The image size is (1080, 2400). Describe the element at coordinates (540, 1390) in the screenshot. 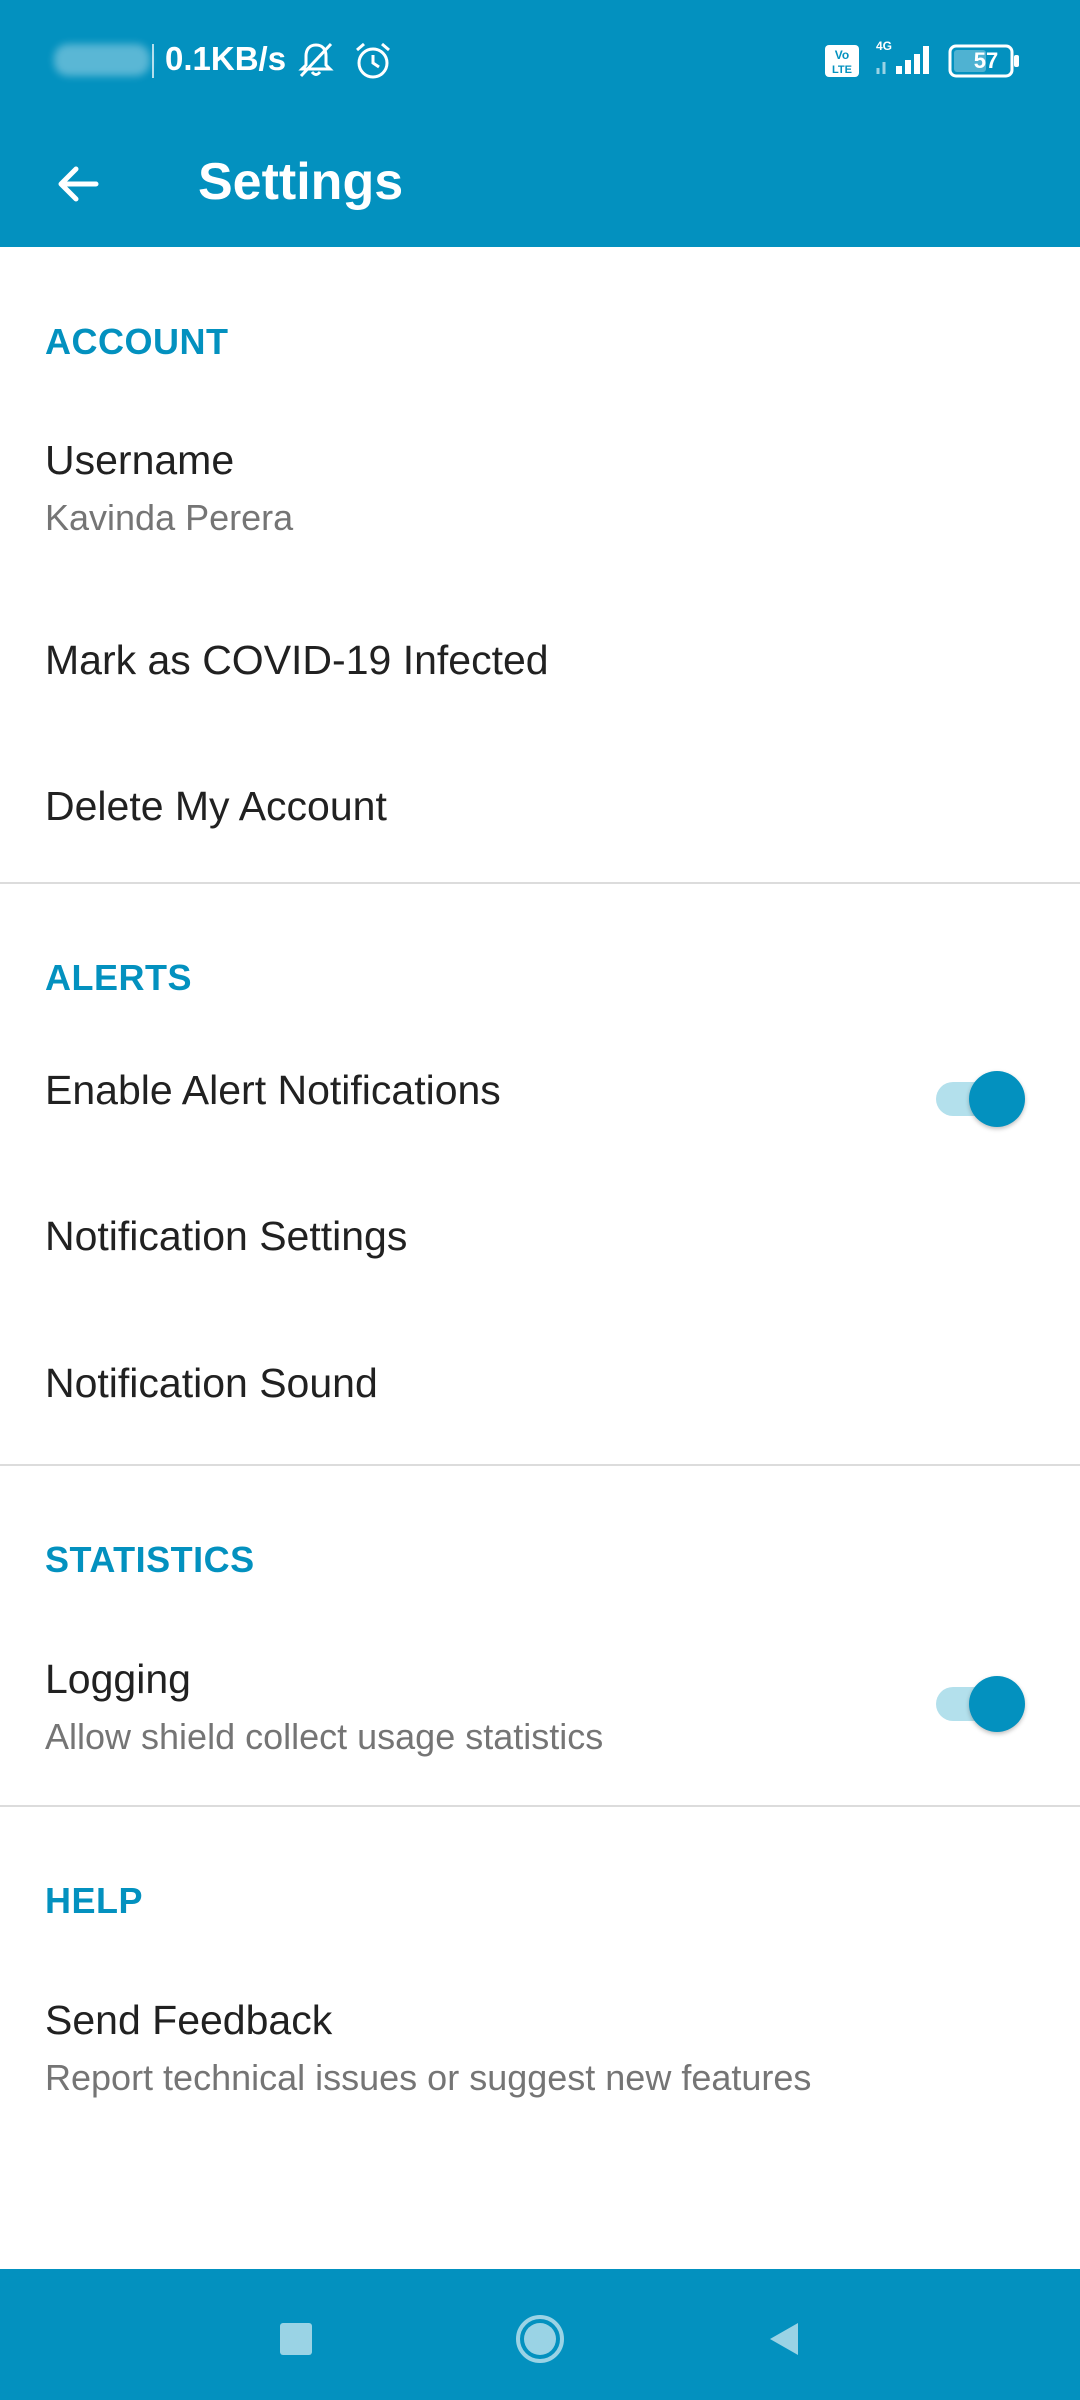

I see `pref-notification-sound: Notification Sound` at that location.